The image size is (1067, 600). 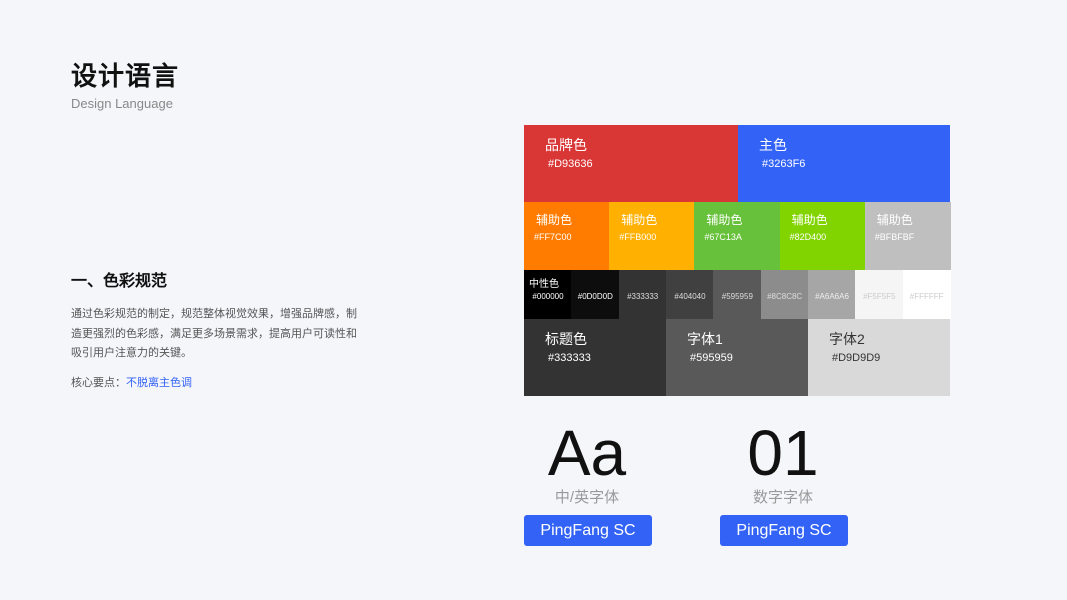 I want to click on swatch-hex: #404040, so click(x=690, y=296).